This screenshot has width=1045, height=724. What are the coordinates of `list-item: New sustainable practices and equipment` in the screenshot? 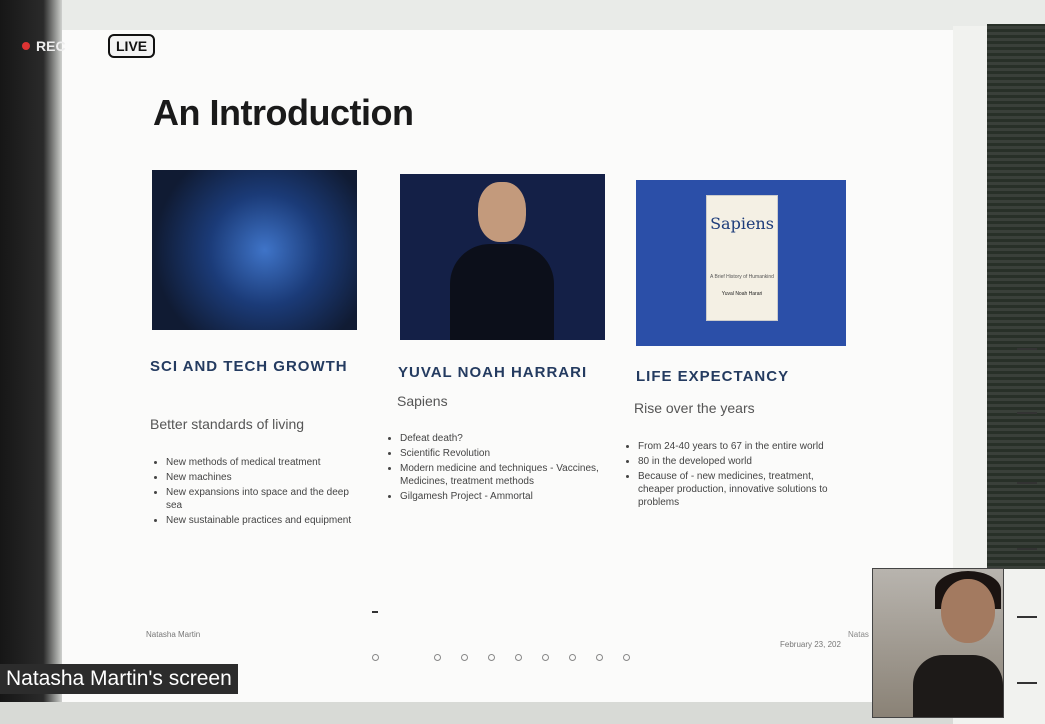 It's located at (259, 520).